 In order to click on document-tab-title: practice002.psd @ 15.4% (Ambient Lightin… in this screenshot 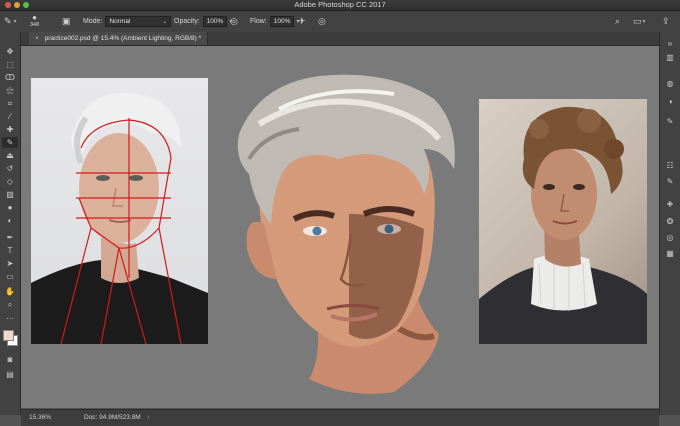, I will do `click(123, 38)`.